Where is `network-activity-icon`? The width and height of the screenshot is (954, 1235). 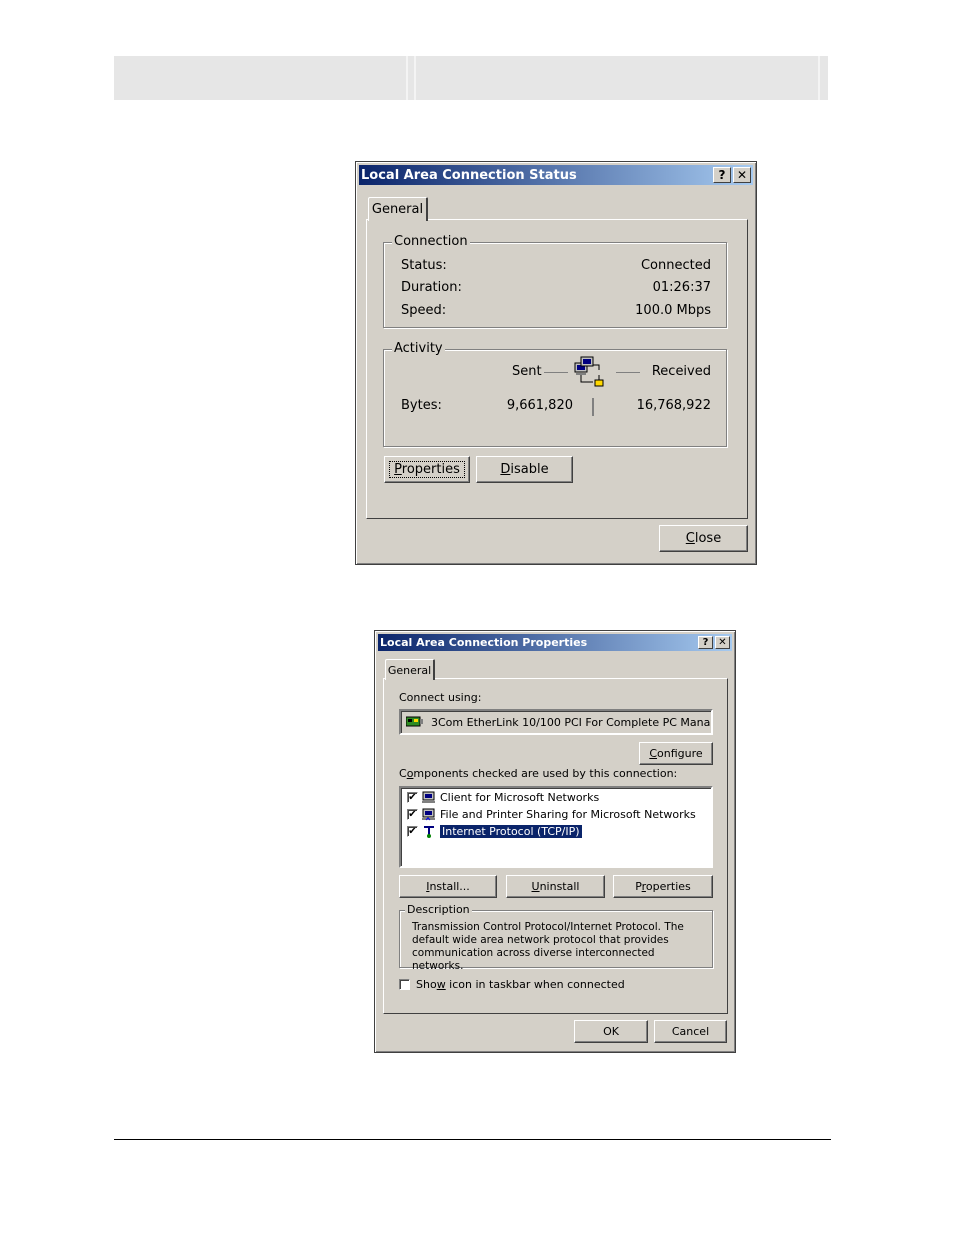 network-activity-icon is located at coordinates (589, 371).